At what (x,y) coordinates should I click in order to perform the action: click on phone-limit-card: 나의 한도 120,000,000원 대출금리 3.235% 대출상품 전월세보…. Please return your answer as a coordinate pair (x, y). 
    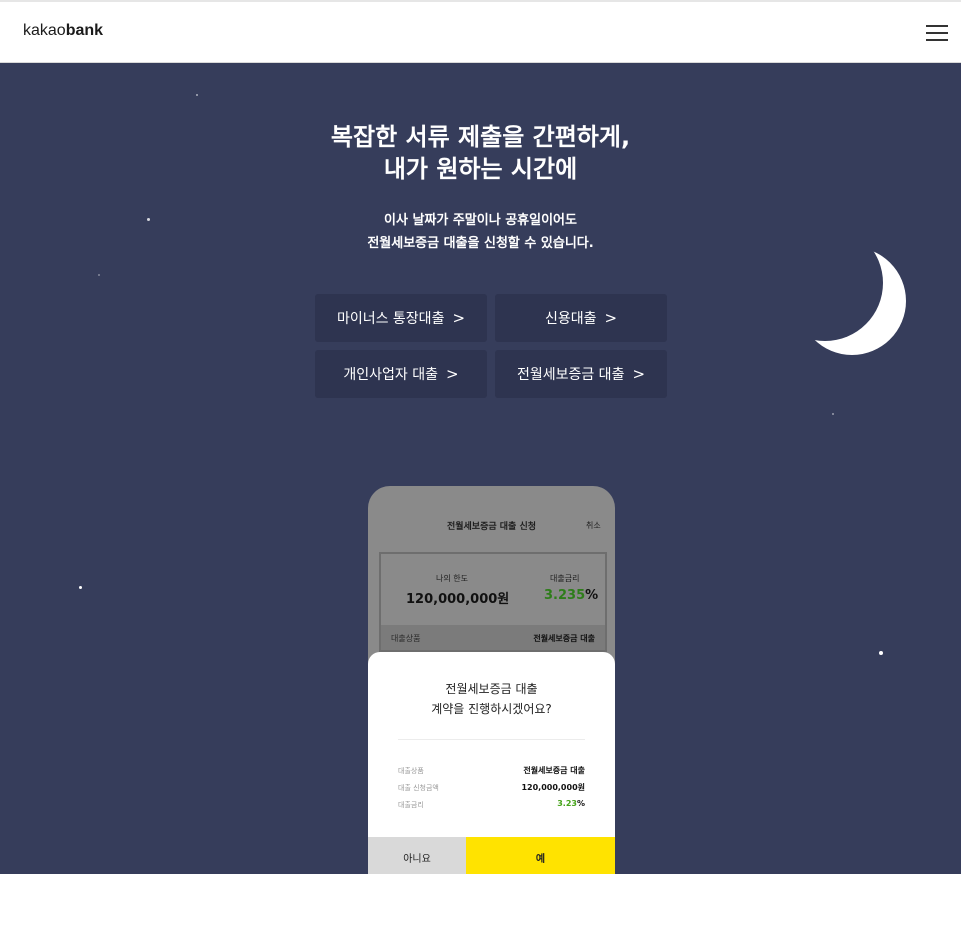
    Looking at the image, I should click on (493, 602).